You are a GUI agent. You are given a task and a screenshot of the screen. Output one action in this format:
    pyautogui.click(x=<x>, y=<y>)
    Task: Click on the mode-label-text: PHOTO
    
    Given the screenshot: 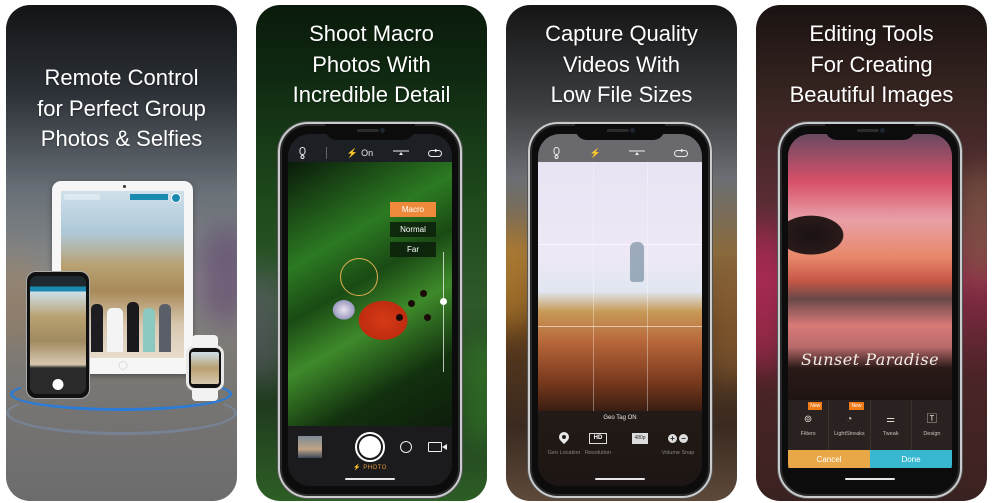 What is the action you would take?
    pyautogui.click(x=375, y=468)
    